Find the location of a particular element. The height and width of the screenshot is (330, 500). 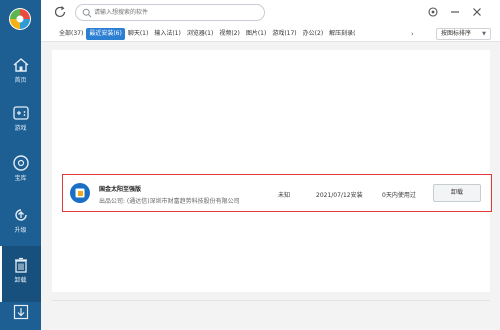

sidebar-item-uninstall: 卸载 is located at coordinates (20, 274).